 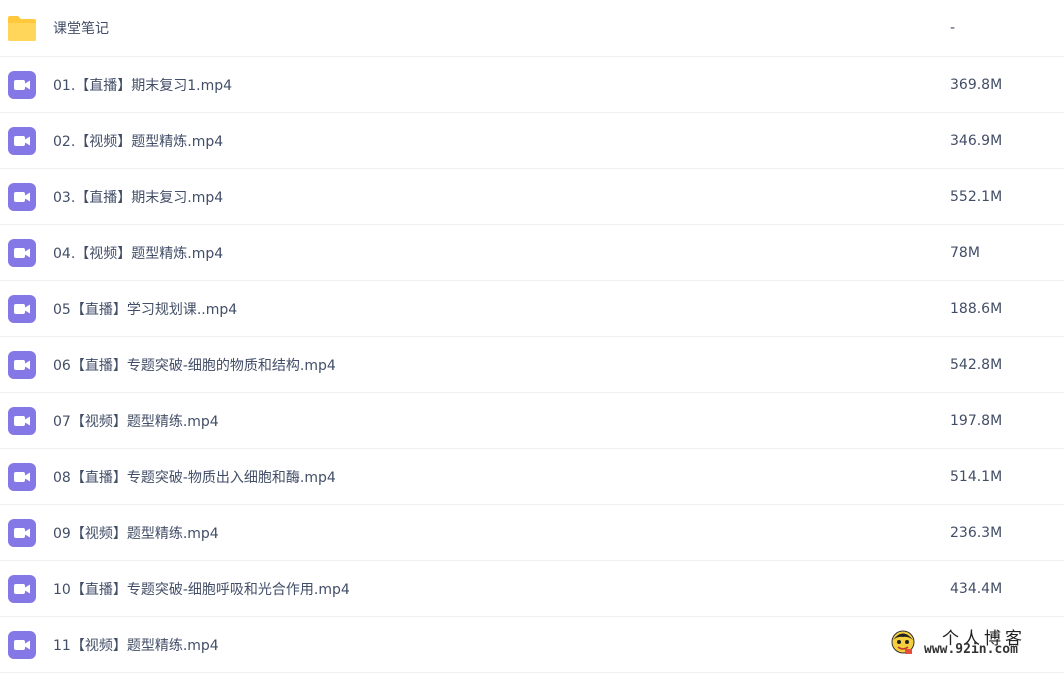 What do you see at coordinates (138, 197) in the screenshot?
I see `file-name: 03.【直播】期末复习.mp4` at bounding box center [138, 197].